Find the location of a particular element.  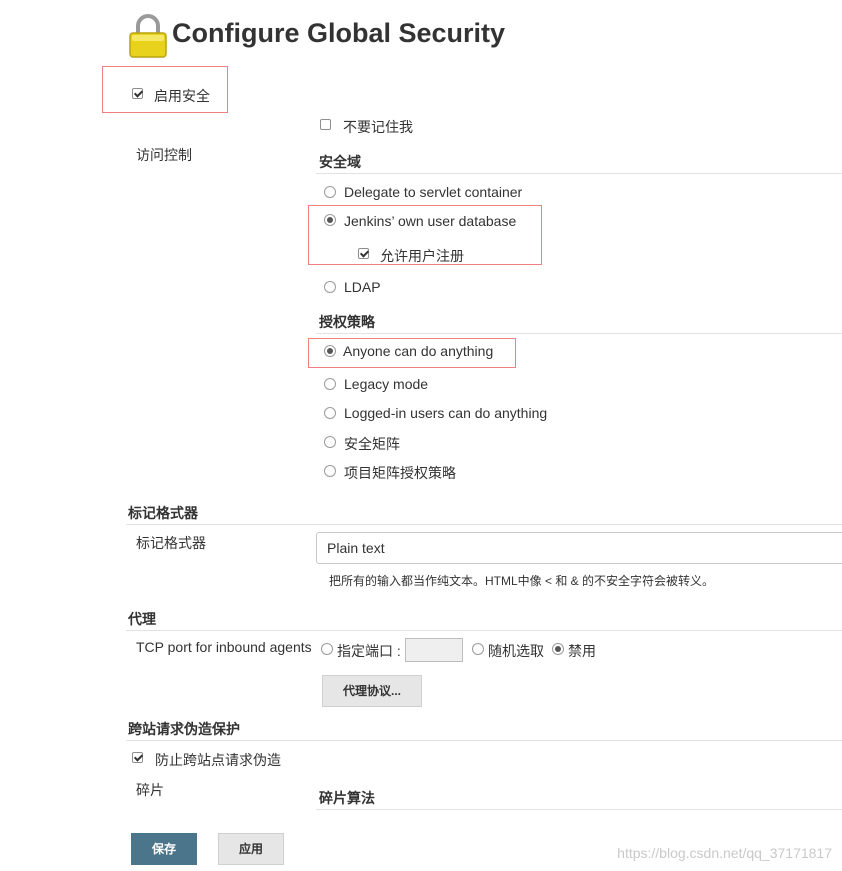

allow-signup-checkbox is located at coordinates (363, 253).